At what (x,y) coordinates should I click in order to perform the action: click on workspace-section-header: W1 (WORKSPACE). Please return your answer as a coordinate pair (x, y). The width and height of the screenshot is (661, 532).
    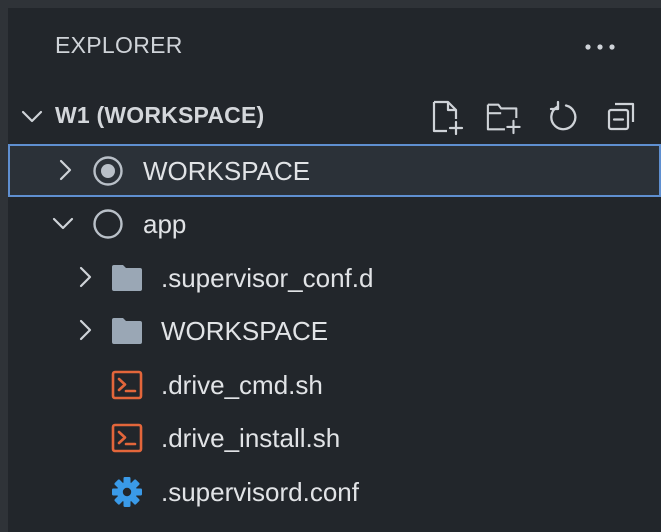
    Looking at the image, I should click on (334, 116).